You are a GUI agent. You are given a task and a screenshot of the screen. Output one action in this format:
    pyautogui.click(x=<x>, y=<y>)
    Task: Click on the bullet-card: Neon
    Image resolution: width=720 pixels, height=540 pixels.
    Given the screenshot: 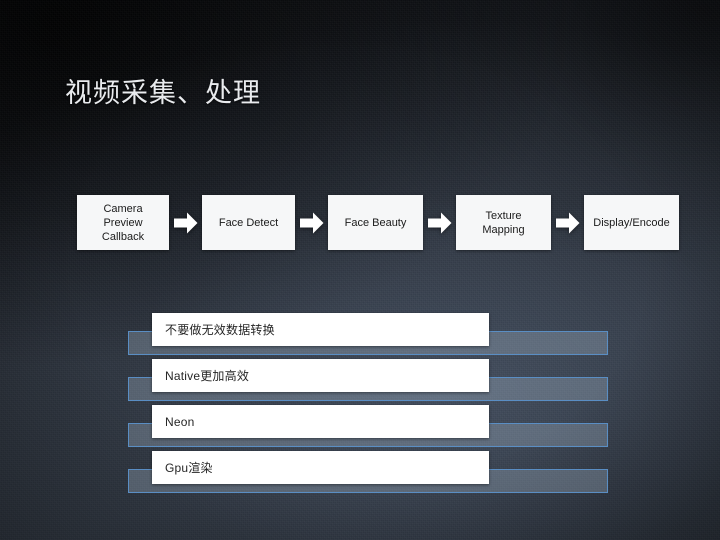 What is the action you would take?
    pyautogui.click(x=320, y=421)
    